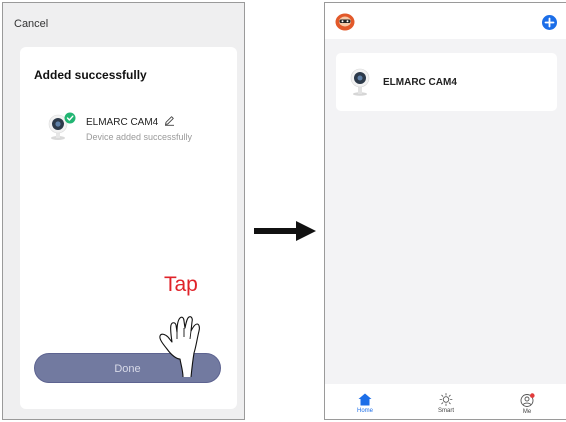  Describe the element at coordinates (527, 412) in the screenshot. I see `tab-label: Me` at that location.